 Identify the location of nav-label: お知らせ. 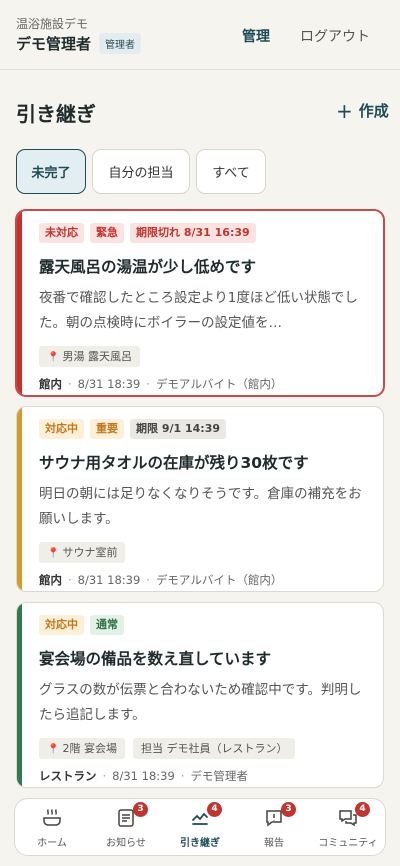
(126, 843).